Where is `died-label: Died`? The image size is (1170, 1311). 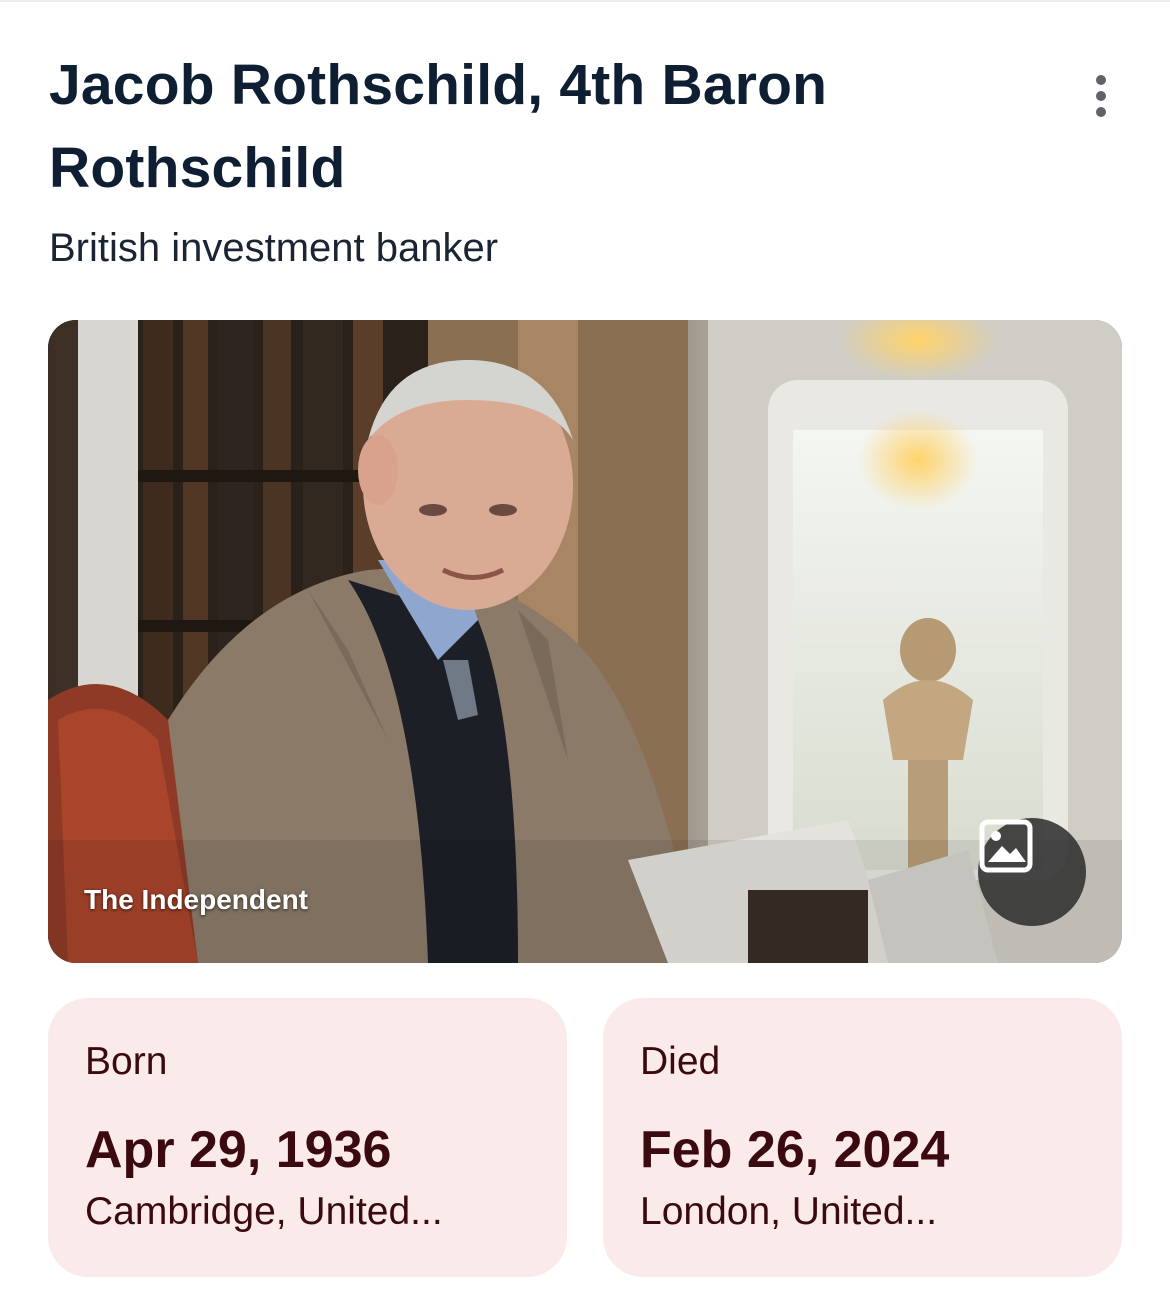
died-label: Died is located at coordinates (680, 1061).